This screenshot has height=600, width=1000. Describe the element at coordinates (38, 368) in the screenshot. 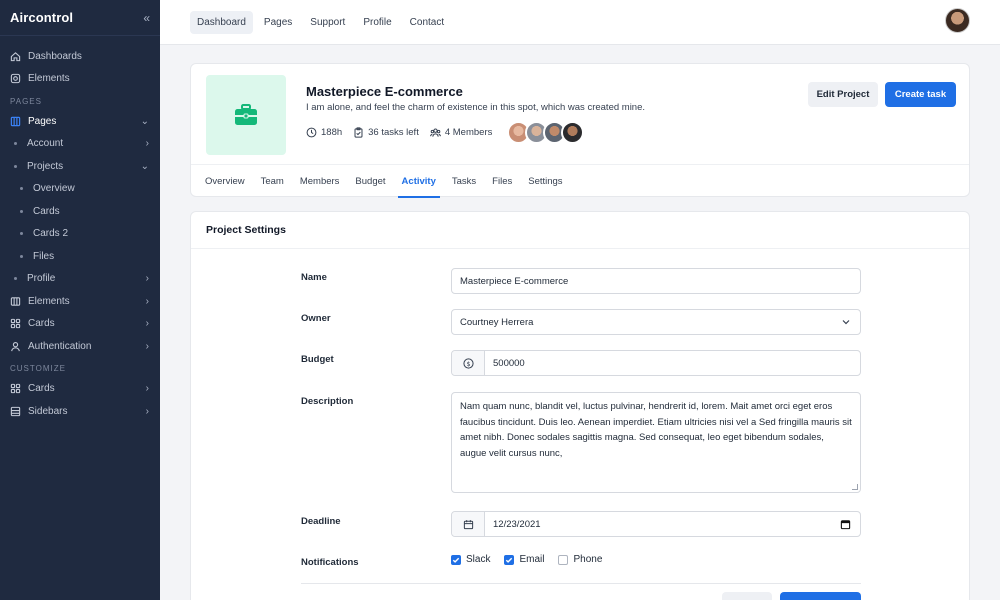

I see `sidebar-section-customize: CUSTOMIZE` at that location.